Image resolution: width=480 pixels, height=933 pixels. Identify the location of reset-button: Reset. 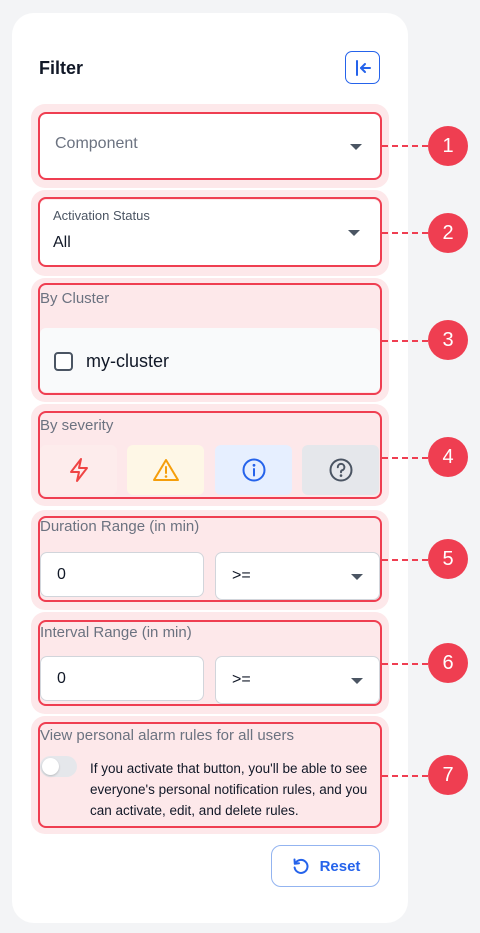
(325, 866).